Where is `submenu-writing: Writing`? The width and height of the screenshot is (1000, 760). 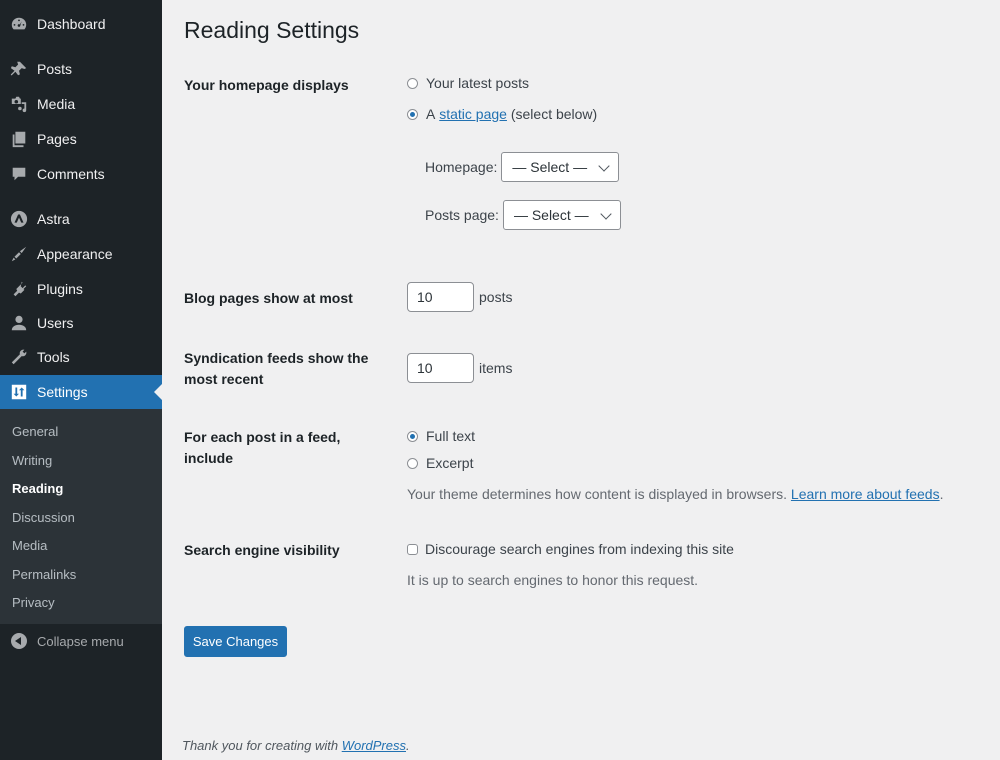 submenu-writing: Writing is located at coordinates (32, 461).